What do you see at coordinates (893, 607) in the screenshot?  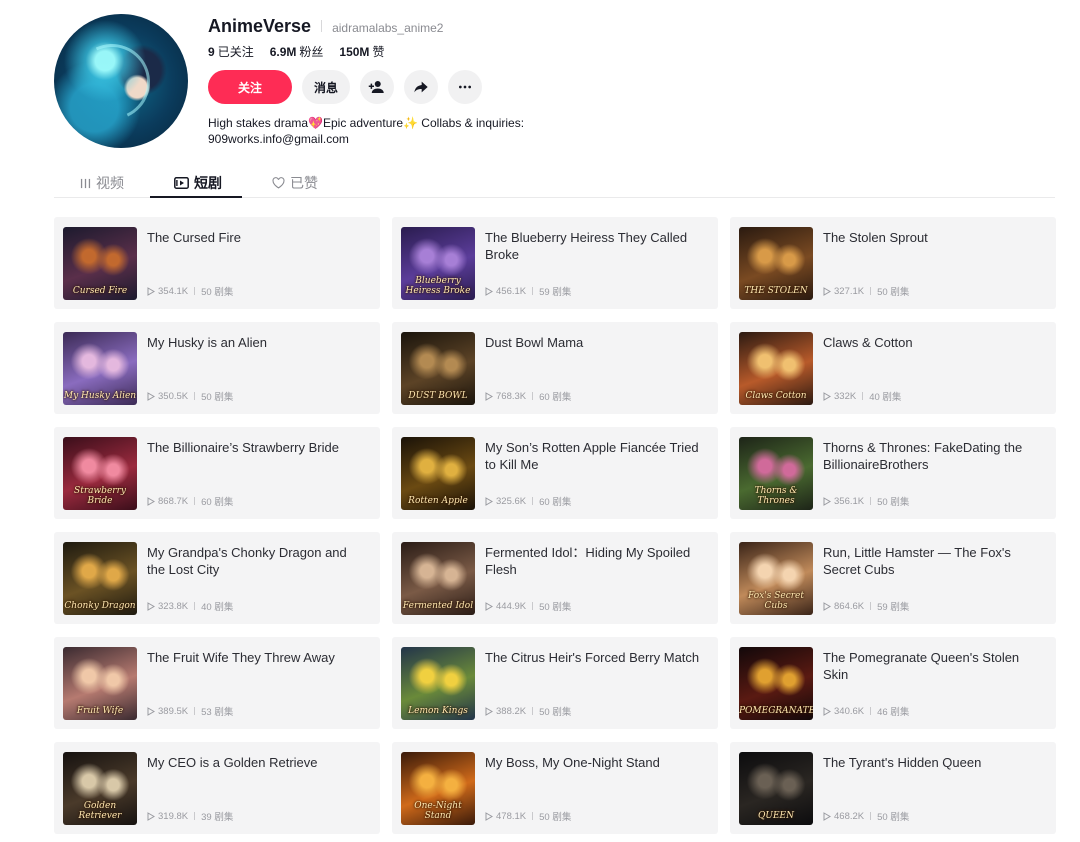 I see `episode-count: 59 剧集` at bounding box center [893, 607].